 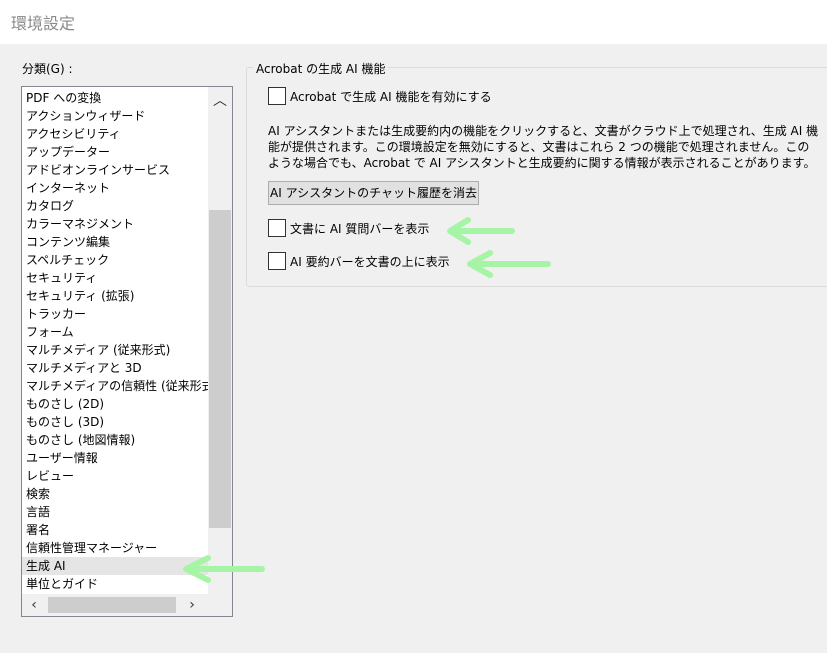 I want to click on category-item: マルチメディア (従来形式), so click(x=115, y=350).